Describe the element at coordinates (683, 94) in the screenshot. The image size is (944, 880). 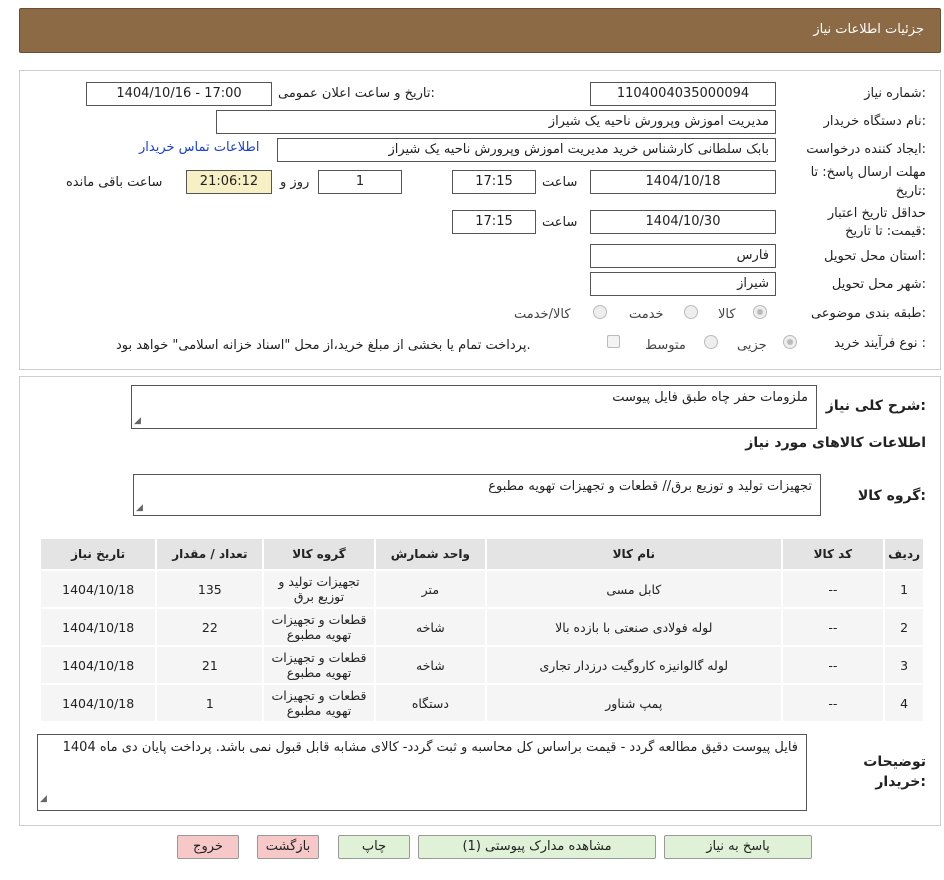
I see `need-number-field: 1104004035000094` at that location.